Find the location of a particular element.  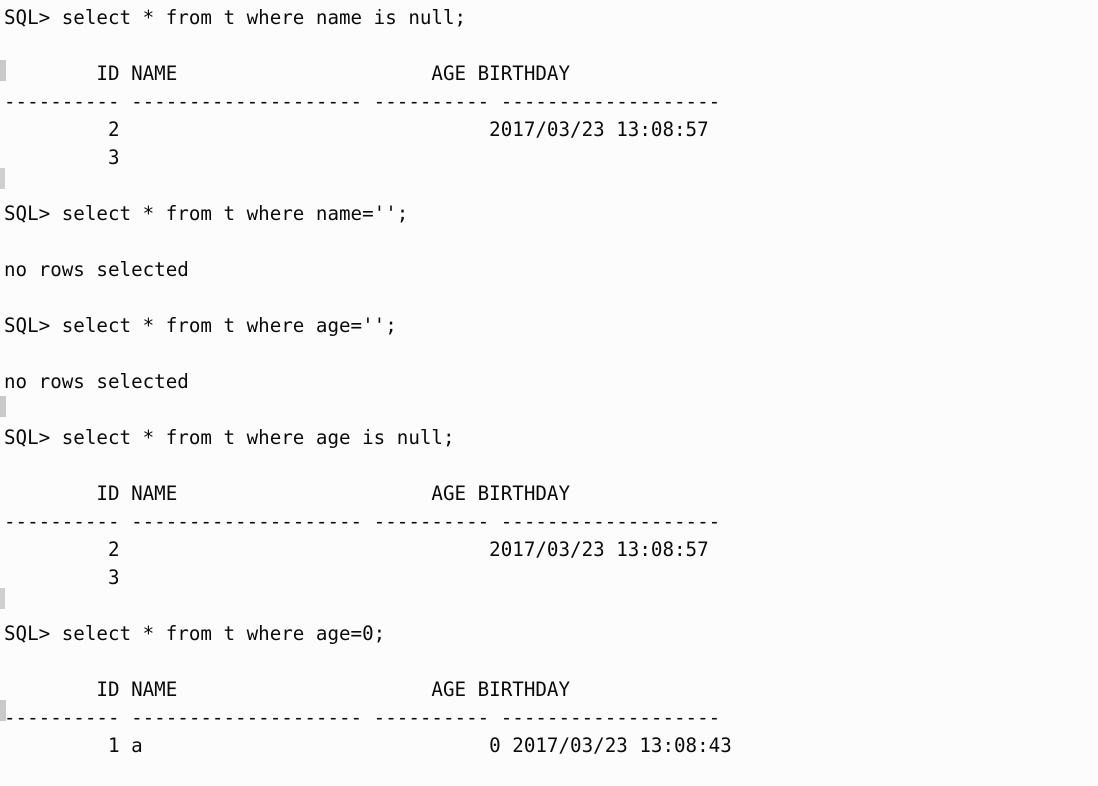

command-line: SQL> select * from t where age=''; is located at coordinates (200, 325).